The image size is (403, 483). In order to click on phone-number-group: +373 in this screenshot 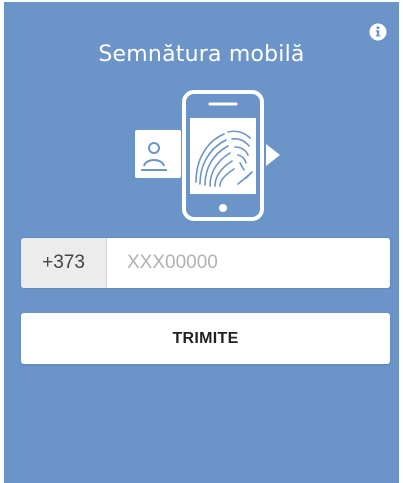, I will do `click(205, 263)`.